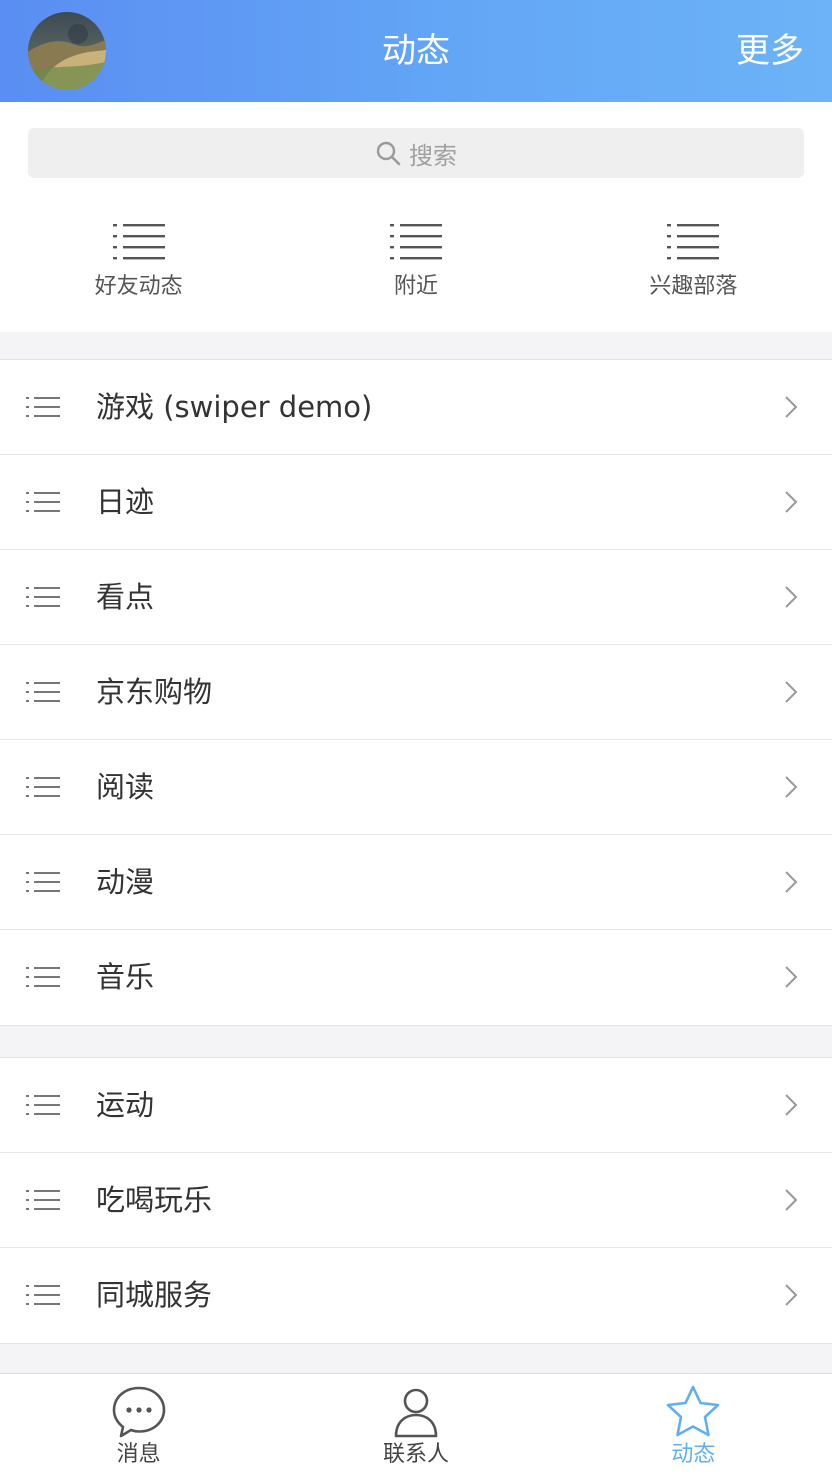 This screenshot has width=832, height=1478. Describe the element at coordinates (234, 407) in the screenshot. I see `list-item-label: 游戏 (swiper demo)` at that location.